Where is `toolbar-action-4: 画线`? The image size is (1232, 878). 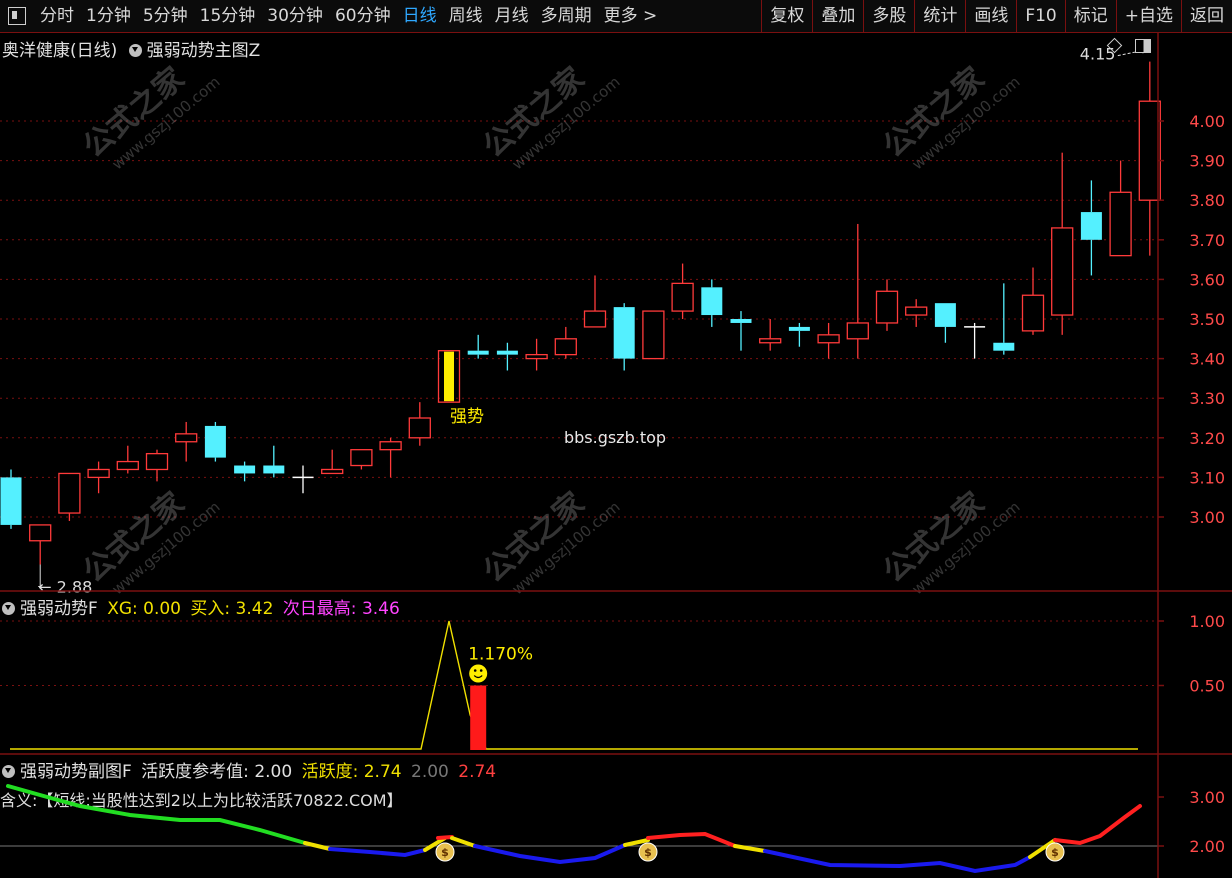 toolbar-action-4: 画线 is located at coordinates (990, 16).